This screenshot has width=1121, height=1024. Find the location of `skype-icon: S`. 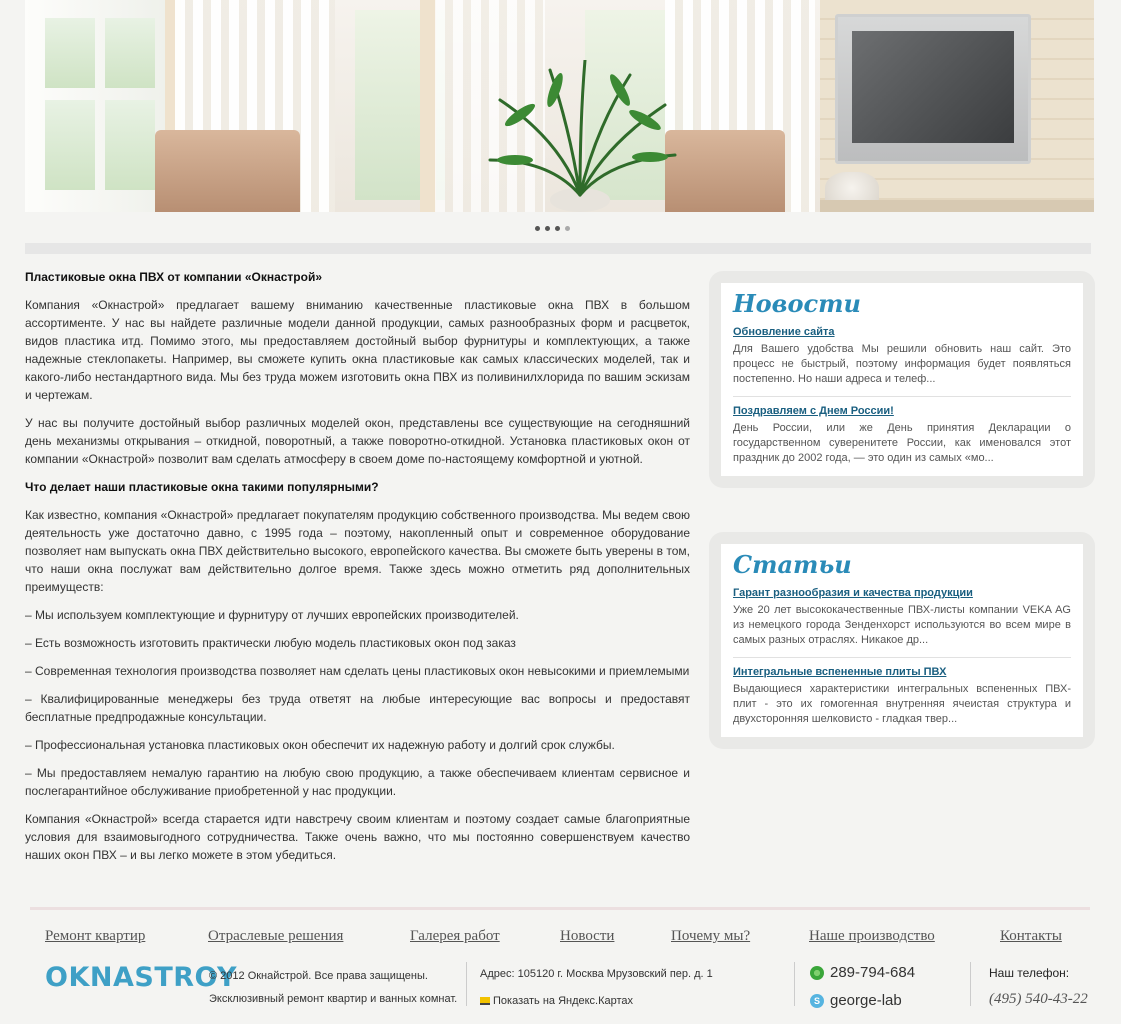

skype-icon: S is located at coordinates (817, 1000).